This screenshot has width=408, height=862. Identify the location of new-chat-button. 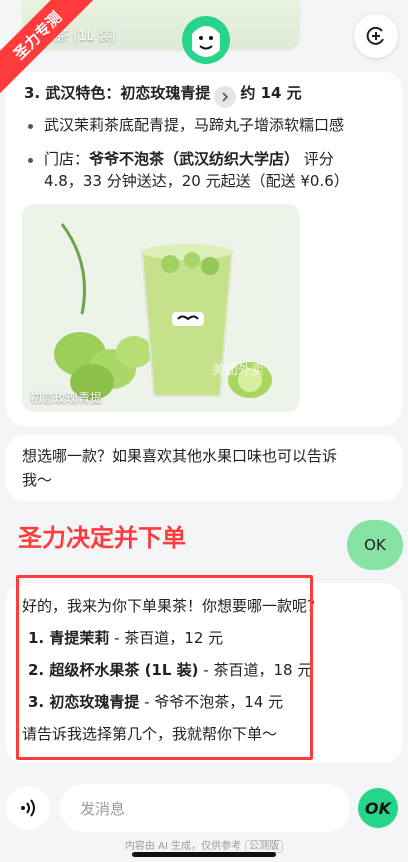
(376, 36).